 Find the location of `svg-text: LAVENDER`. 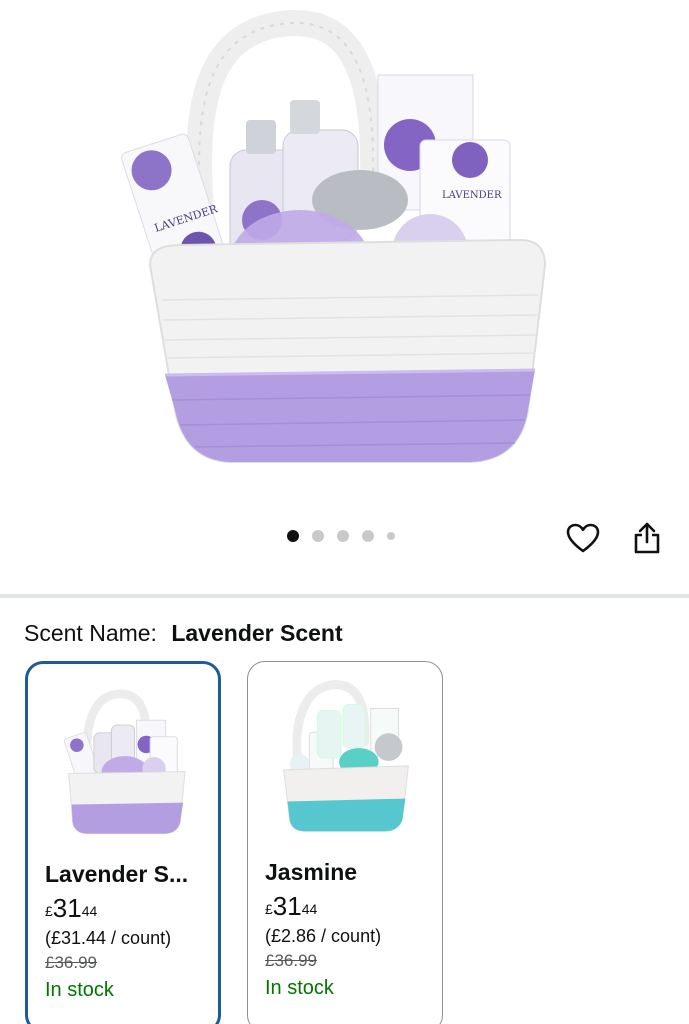

svg-text: LAVENDER is located at coordinates (472, 195).